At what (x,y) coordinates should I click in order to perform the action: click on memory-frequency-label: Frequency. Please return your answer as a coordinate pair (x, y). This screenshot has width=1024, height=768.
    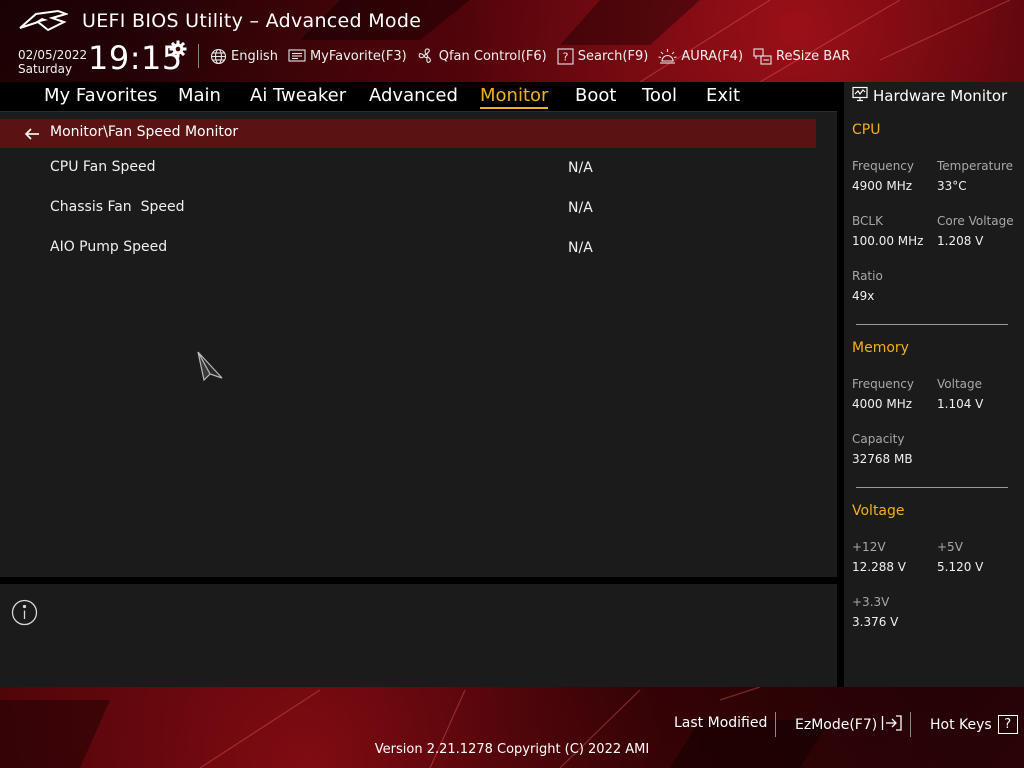
    Looking at the image, I should click on (883, 384).